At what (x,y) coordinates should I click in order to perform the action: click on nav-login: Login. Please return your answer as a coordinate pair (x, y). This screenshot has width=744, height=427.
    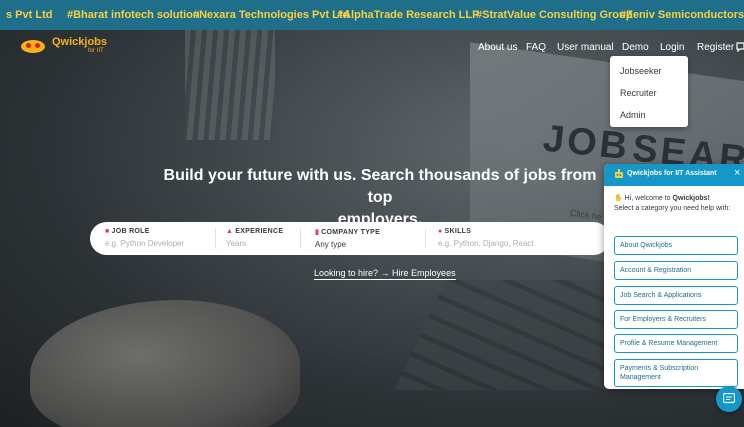
    Looking at the image, I should click on (672, 47).